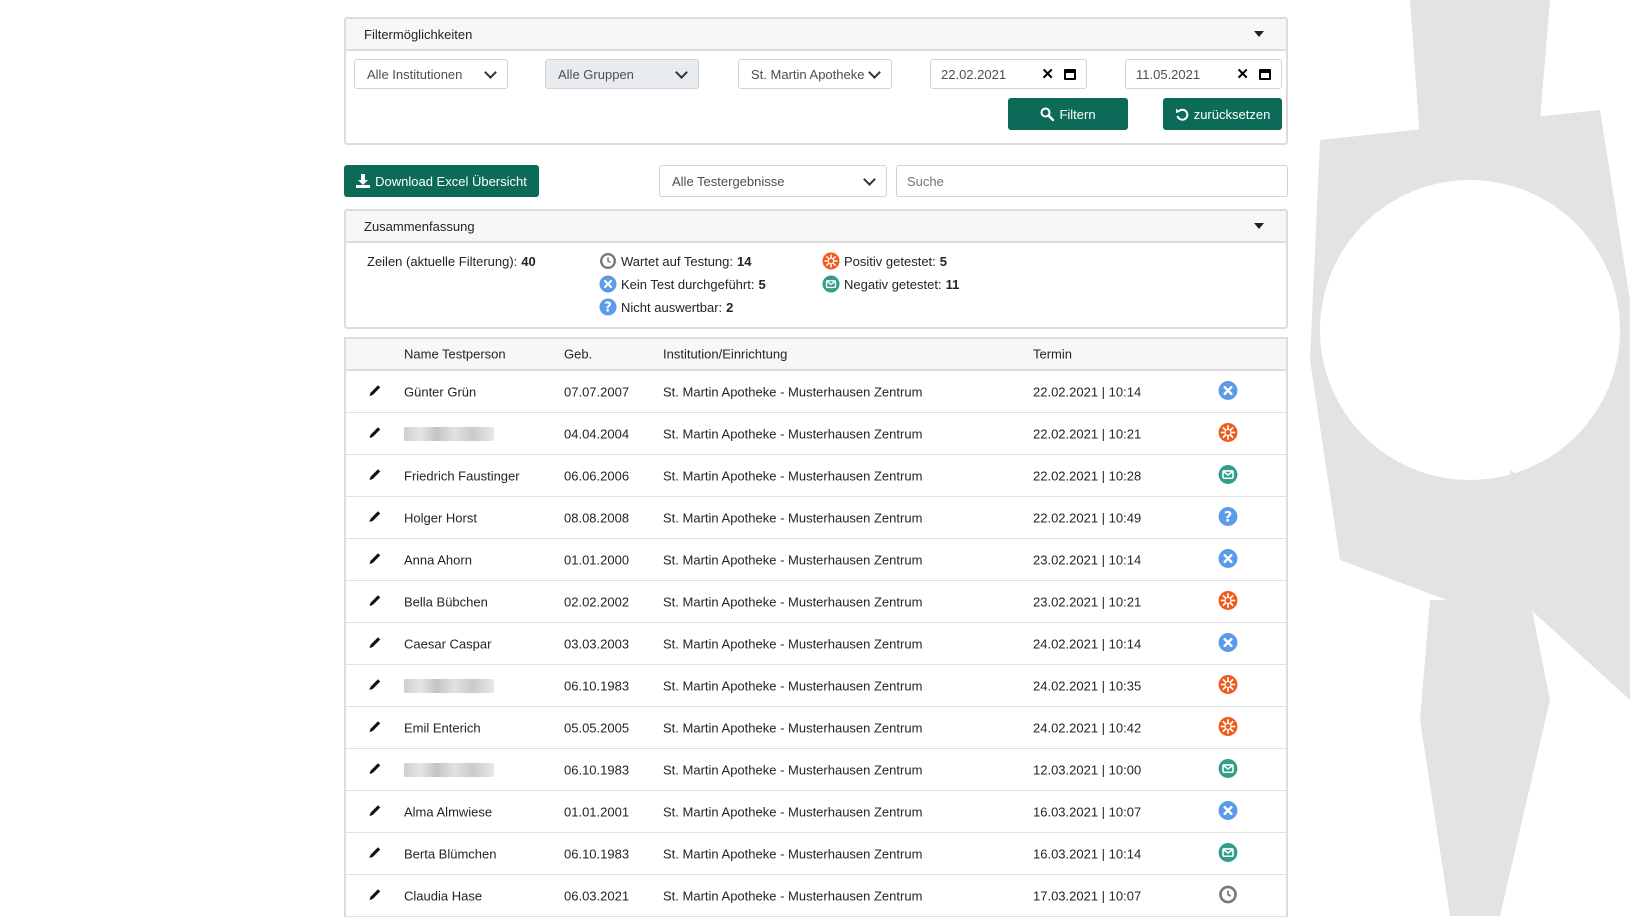 The height and width of the screenshot is (917, 1630). Describe the element at coordinates (773, 181) in the screenshot. I see `result-filter-select: Alle Testergebnisse` at that location.